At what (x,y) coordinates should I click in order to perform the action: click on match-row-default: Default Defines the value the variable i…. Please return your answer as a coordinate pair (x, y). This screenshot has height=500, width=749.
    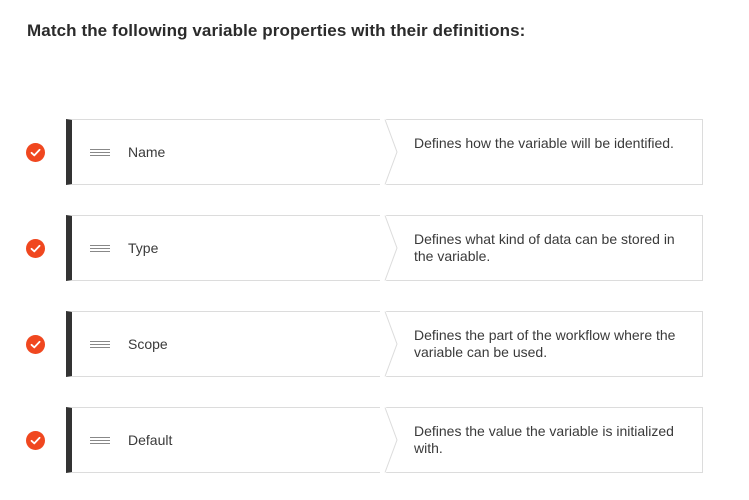
    Looking at the image, I should click on (374, 440).